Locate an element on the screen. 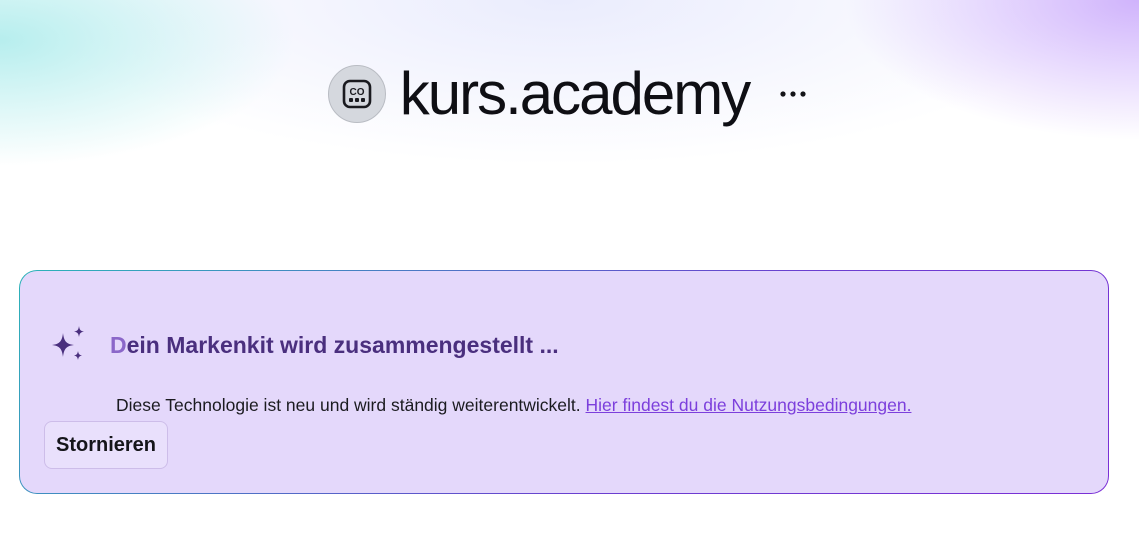 Image resolution: width=1139 pixels, height=535 pixels. brand-header: CO kurs.academy is located at coordinates (569, 94).